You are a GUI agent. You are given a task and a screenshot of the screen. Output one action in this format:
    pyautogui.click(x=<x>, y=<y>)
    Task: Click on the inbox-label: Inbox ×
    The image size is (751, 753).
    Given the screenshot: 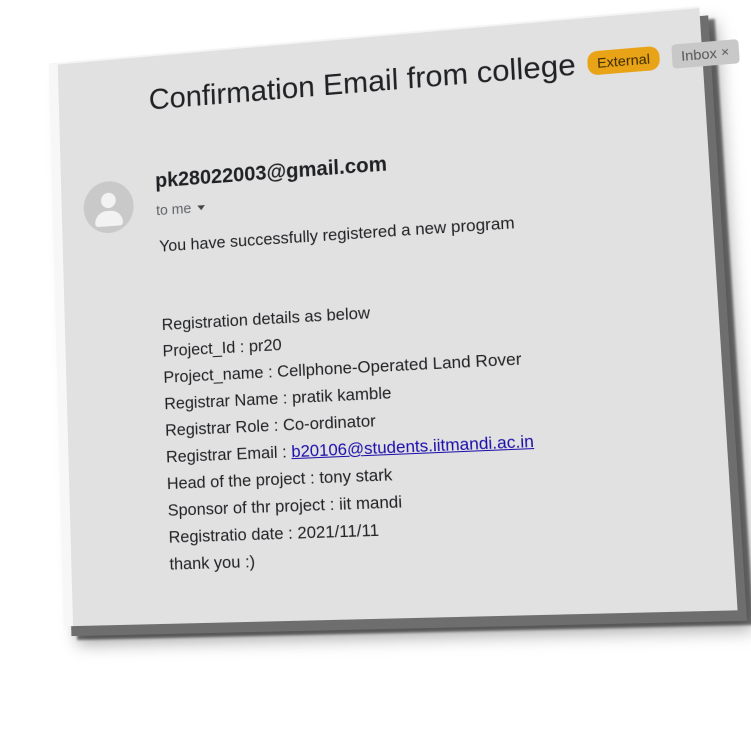 What is the action you would take?
    pyautogui.click(x=705, y=54)
    